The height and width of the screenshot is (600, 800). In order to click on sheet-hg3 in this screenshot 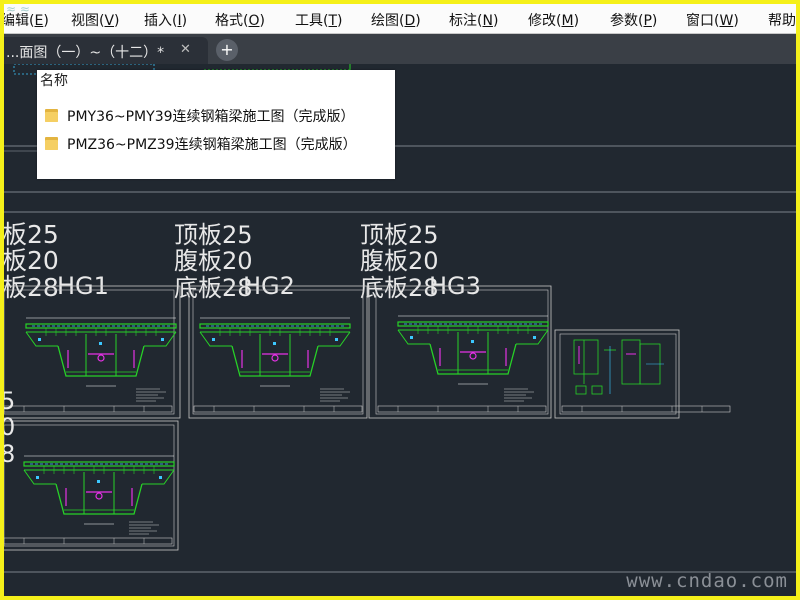, I will do `click(460, 352)`.